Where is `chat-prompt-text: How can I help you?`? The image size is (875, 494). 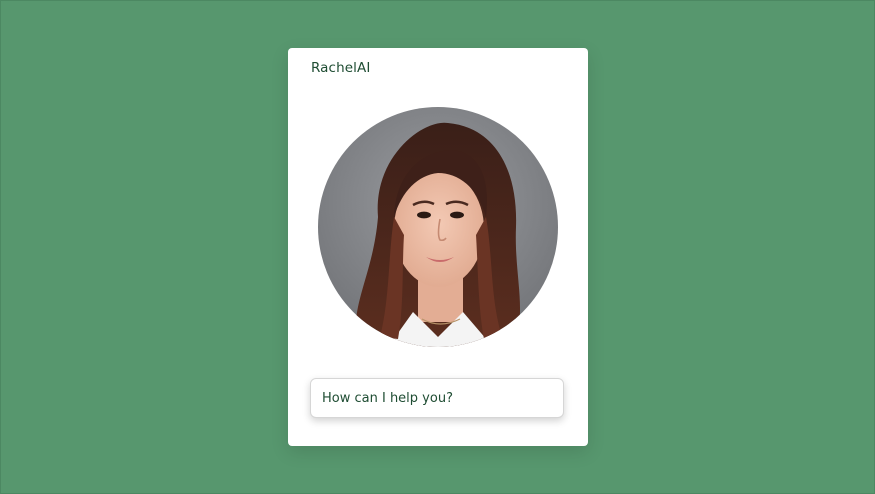
chat-prompt-text: How can I help you? is located at coordinates (387, 398).